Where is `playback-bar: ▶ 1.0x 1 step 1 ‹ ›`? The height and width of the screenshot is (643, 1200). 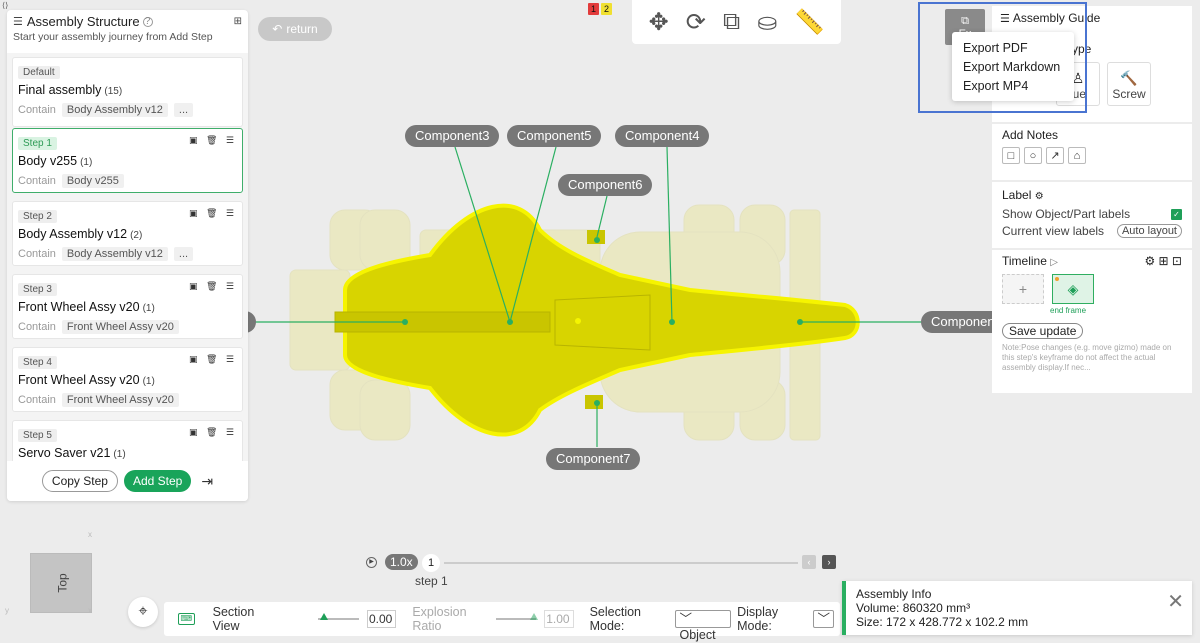 playback-bar: ▶ 1.0x 1 step 1 ‹ › is located at coordinates (600, 573).